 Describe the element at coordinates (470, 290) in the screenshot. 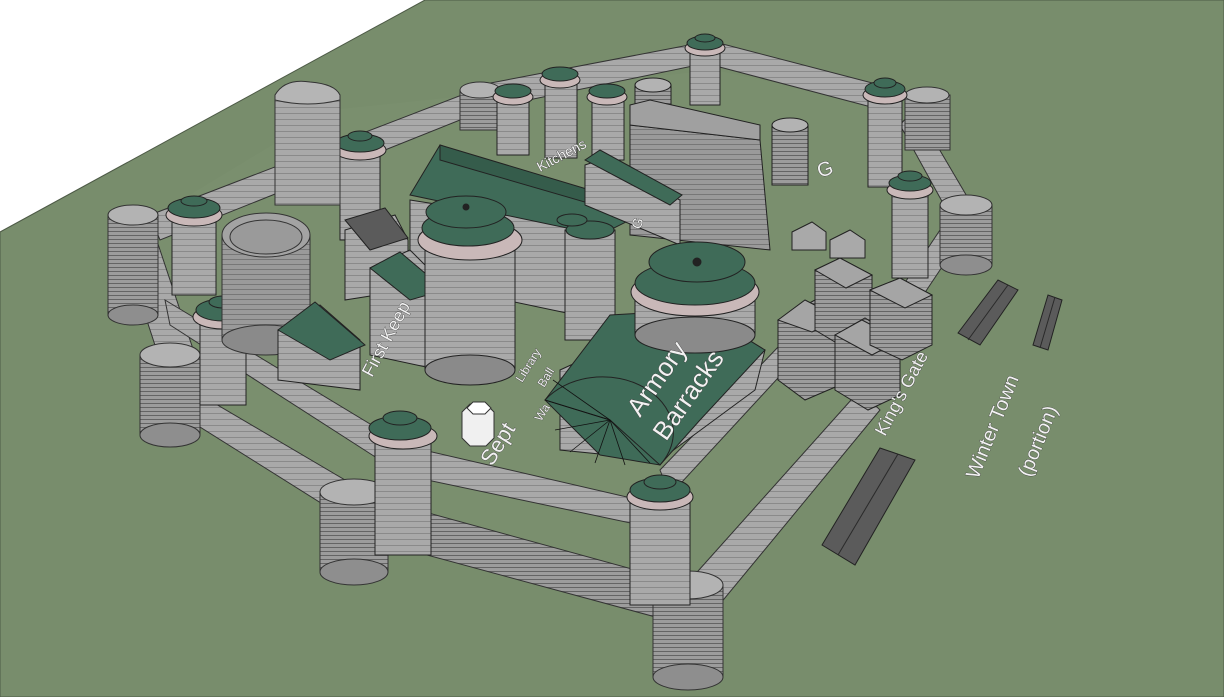

I see `central-keep-tower` at that location.